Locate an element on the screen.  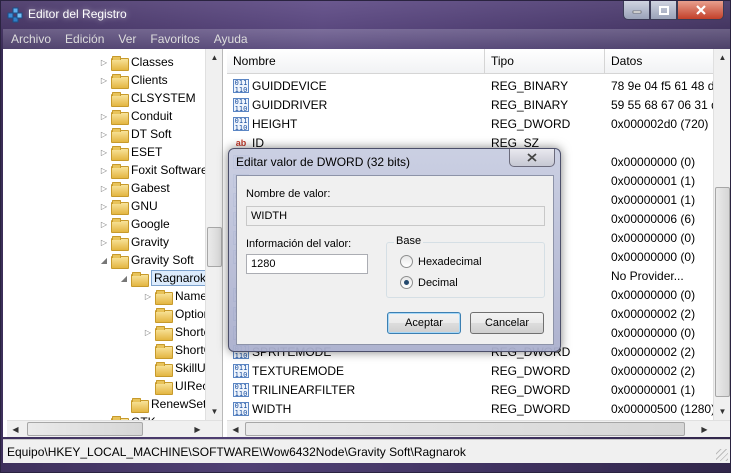
close-button is located at coordinates (700, 10).